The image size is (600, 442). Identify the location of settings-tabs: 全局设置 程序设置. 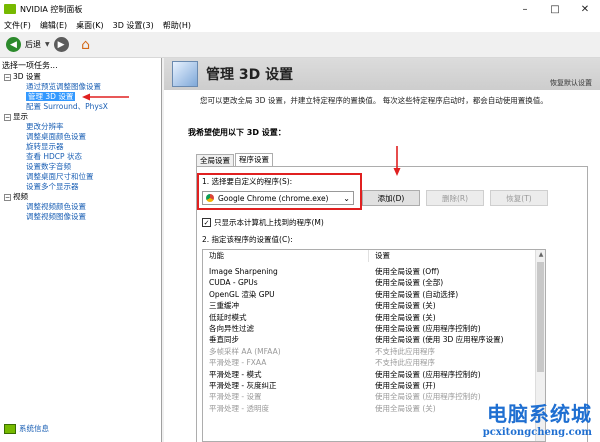
(235, 159).